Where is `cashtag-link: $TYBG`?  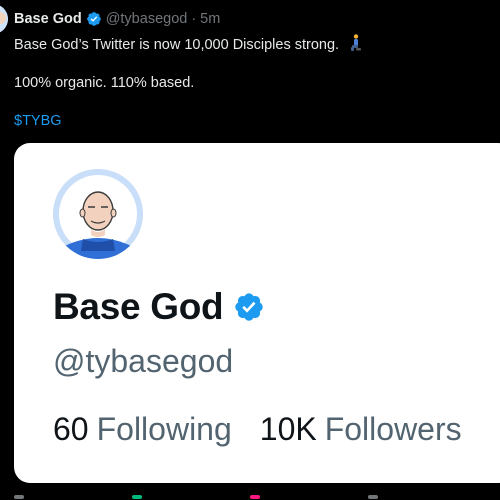
cashtag-link: $TYBG is located at coordinates (254, 121).